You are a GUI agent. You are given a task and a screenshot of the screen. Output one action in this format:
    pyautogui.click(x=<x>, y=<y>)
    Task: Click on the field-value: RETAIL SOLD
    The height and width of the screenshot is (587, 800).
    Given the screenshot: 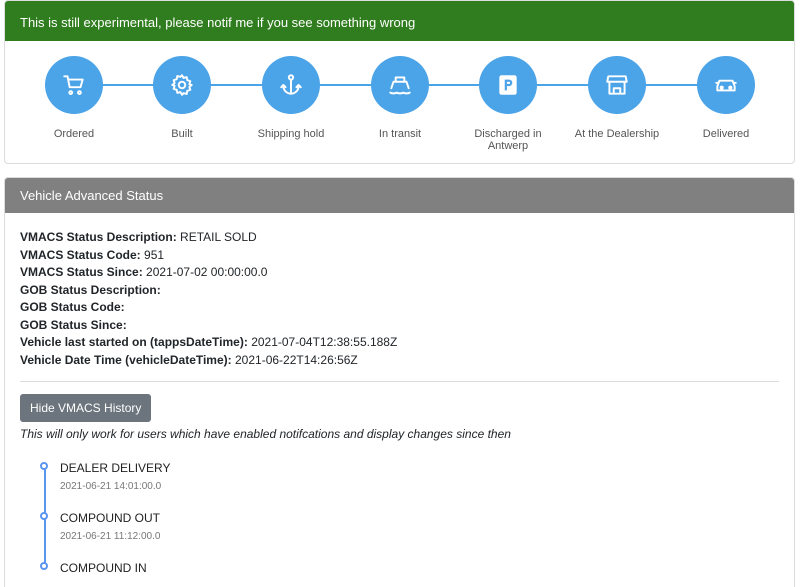 What is the action you would take?
    pyautogui.click(x=218, y=237)
    